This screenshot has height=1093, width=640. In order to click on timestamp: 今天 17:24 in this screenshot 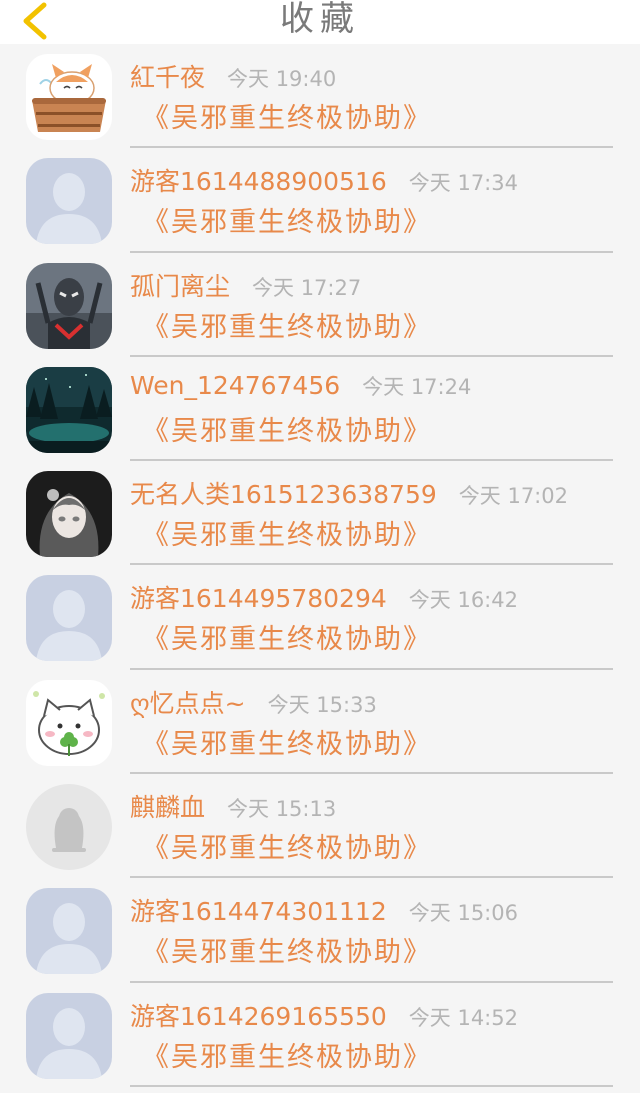, I will do `click(417, 386)`.